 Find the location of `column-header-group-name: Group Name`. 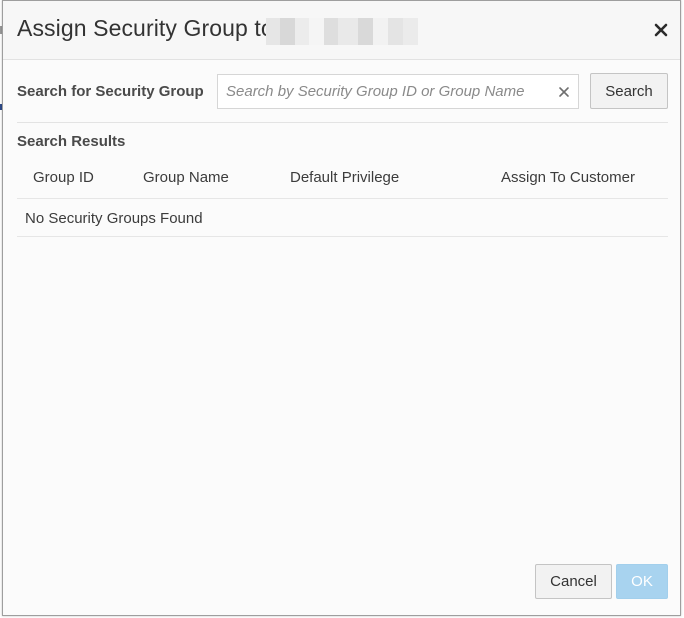

column-header-group-name: Group Name is located at coordinates (186, 177).